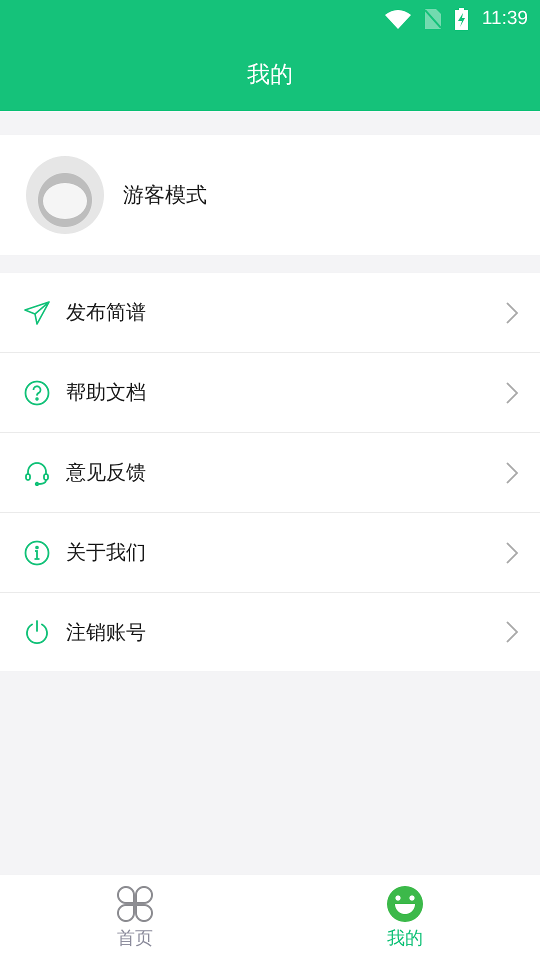 Image resolution: width=540 pixels, height=960 pixels. What do you see at coordinates (461, 19) in the screenshot?
I see `battery-charging-icon` at bounding box center [461, 19].